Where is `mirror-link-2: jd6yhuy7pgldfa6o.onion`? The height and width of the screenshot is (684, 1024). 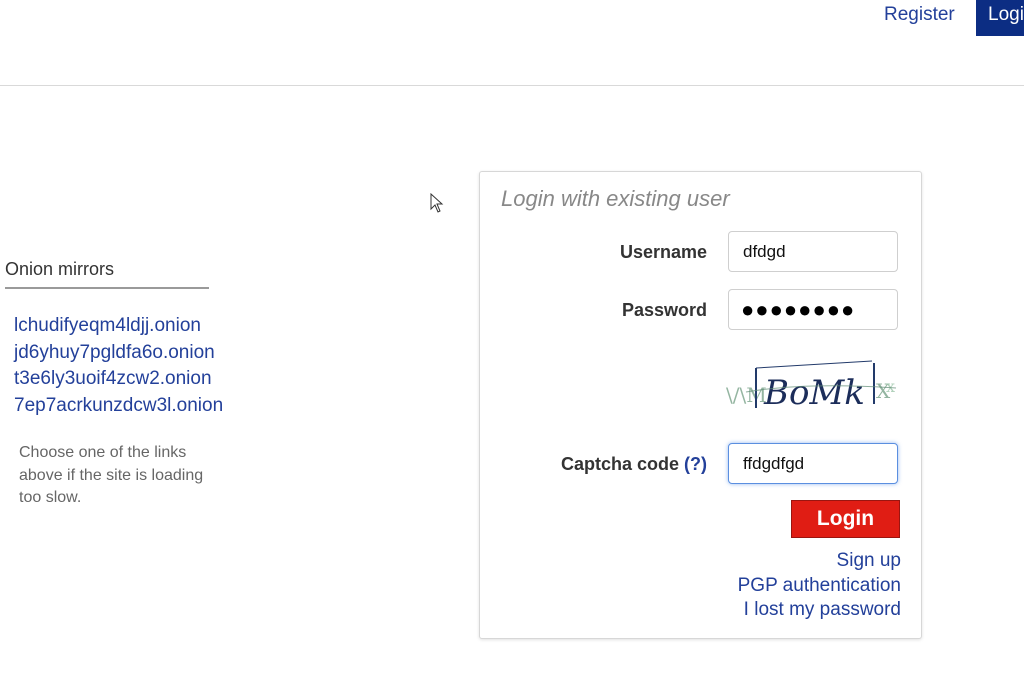 mirror-link-2: jd6yhuy7pgldfa6o.onion is located at coordinates (118, 353).